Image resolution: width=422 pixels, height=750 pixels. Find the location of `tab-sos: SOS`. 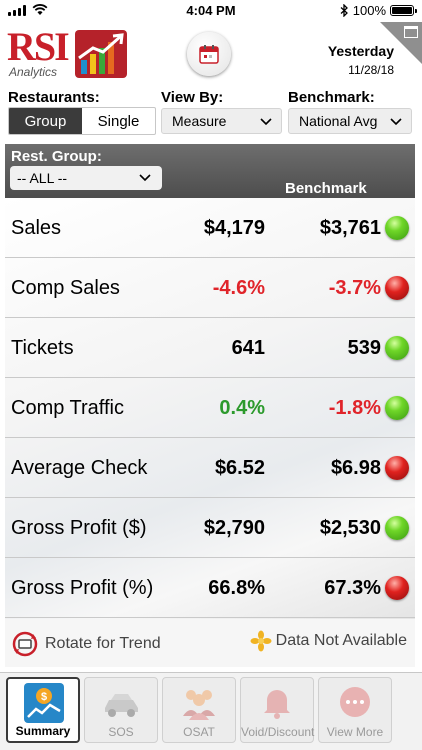

tab-sos: SOS is located at coordinates (121, 710).